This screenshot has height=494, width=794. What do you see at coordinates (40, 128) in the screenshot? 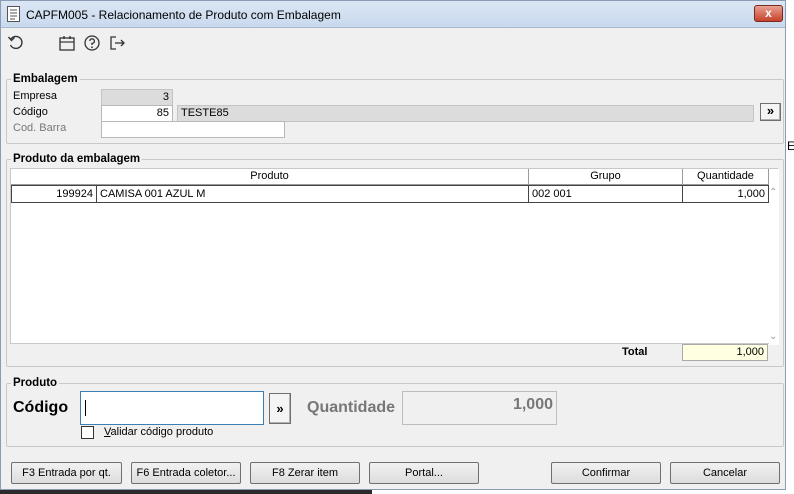
I see `codbarra-label: Cod. Barra` at bounding box center [40, 128].